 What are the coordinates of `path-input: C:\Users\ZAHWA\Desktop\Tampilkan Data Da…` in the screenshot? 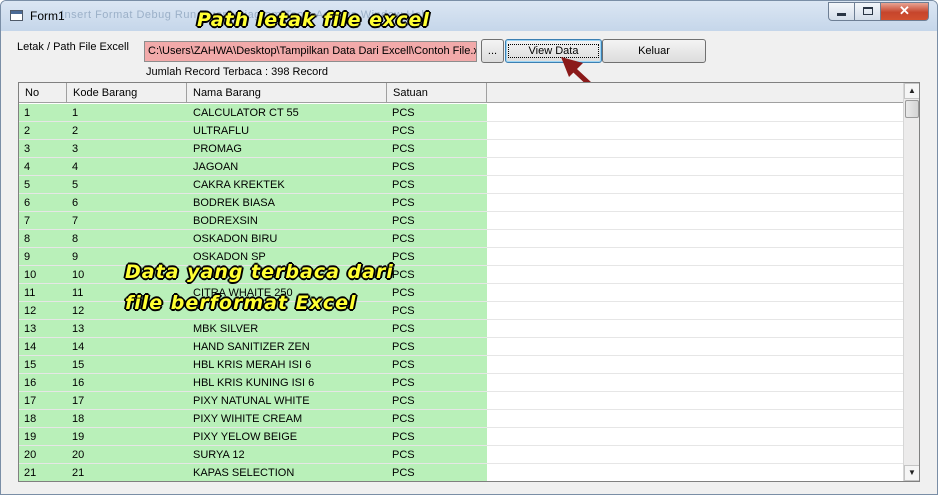 It's located at (310, 51).